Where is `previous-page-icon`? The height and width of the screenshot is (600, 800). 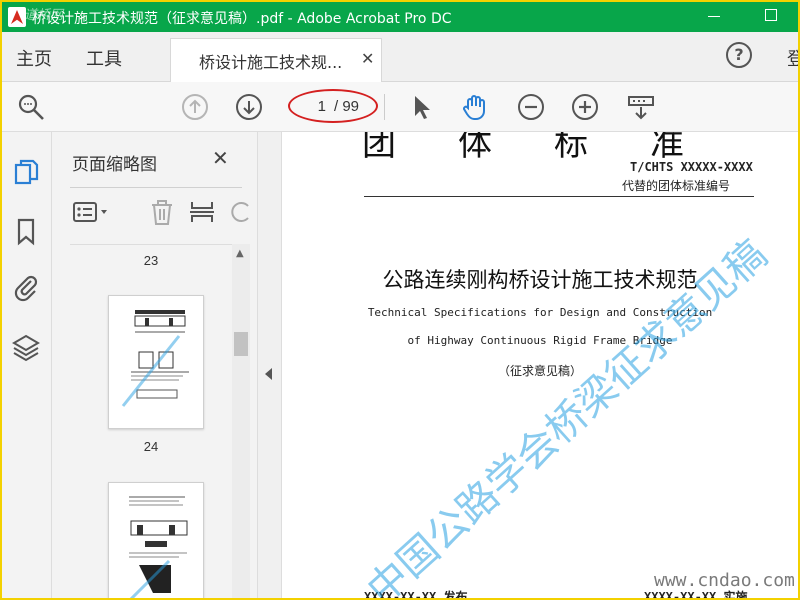
previous-page-icon is located at coordinates (195, 107).